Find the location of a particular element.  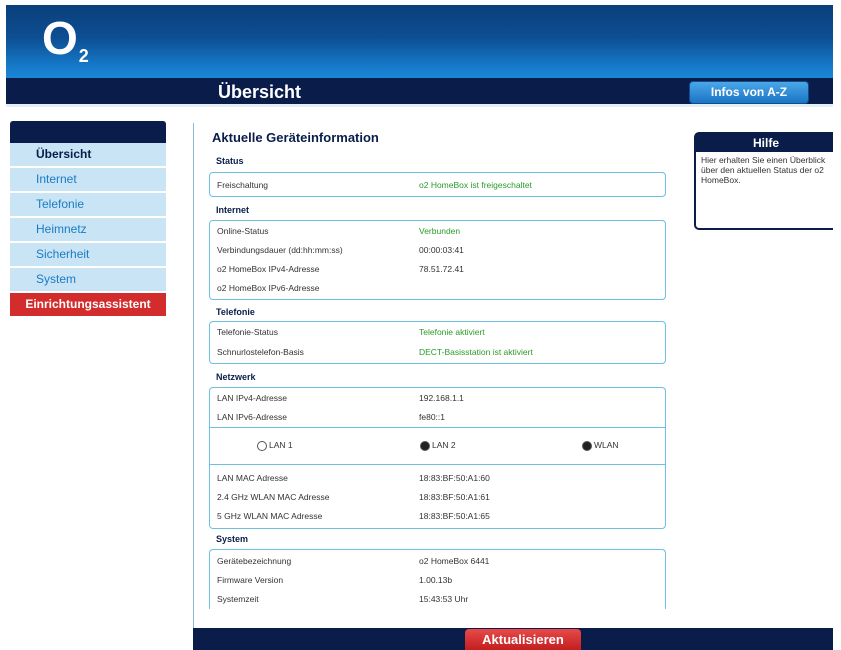

radio-label: LAN 2 is located at coordinates (444, 445).